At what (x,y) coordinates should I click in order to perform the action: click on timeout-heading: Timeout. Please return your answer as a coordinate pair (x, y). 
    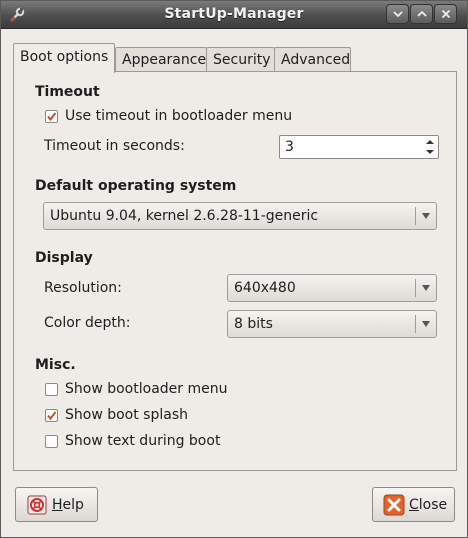
    Looking at the image, I should click on (67, 92).